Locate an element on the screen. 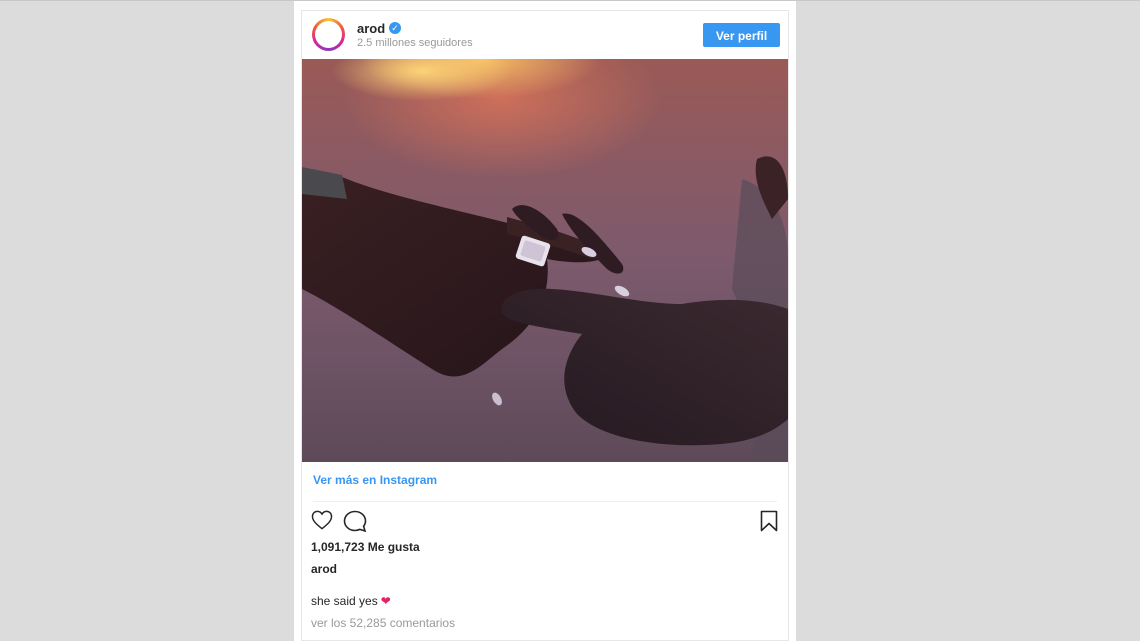 This screenshot has width=1140, height=641. view-profile-button: Ver perfil is located at coordinates (741, 35).